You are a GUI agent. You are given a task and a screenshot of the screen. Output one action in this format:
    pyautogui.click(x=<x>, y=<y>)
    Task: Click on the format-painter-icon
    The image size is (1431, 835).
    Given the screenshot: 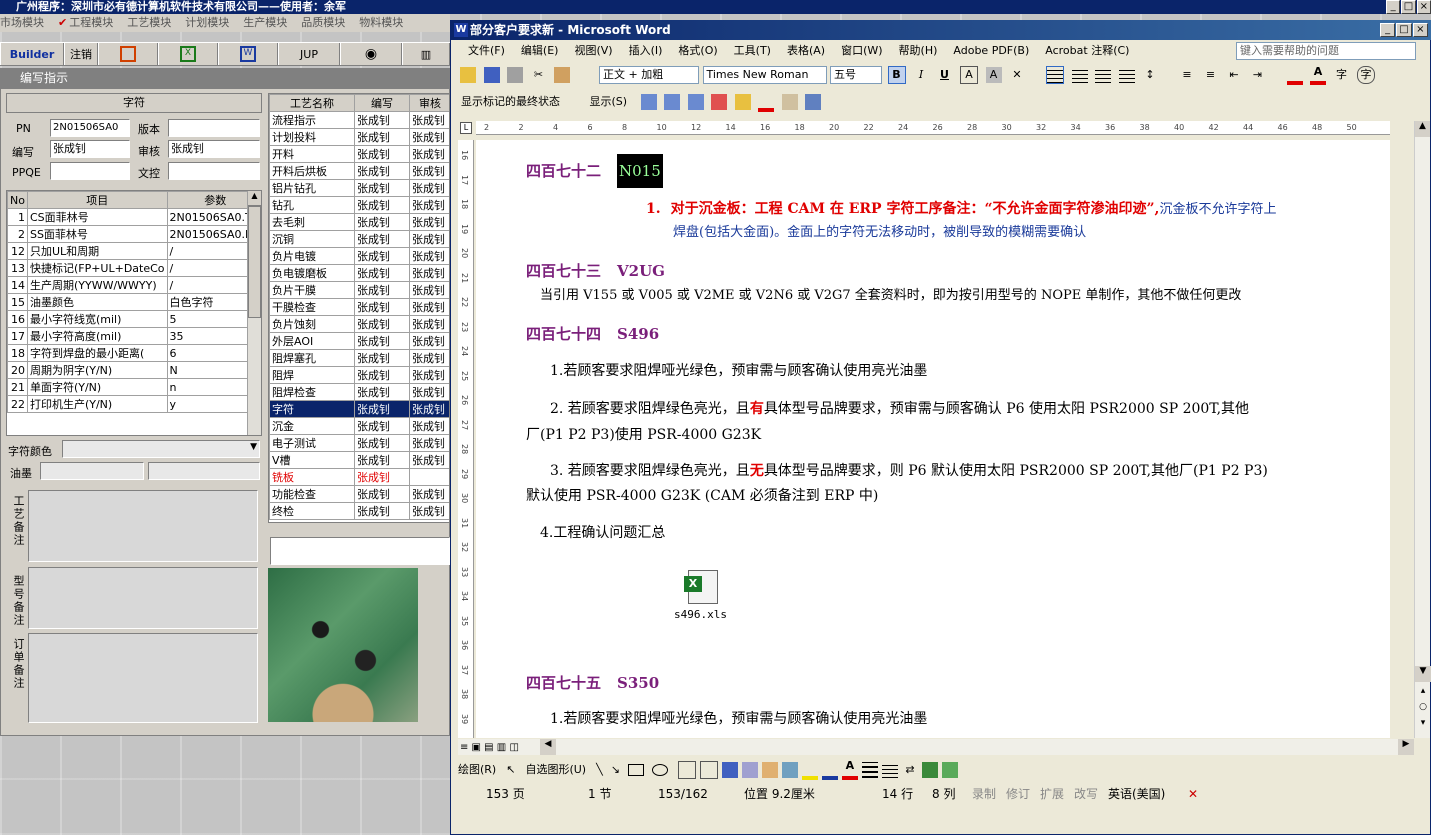 What is the action you would take?
    pyautogui.click(x=562, y=75)
    